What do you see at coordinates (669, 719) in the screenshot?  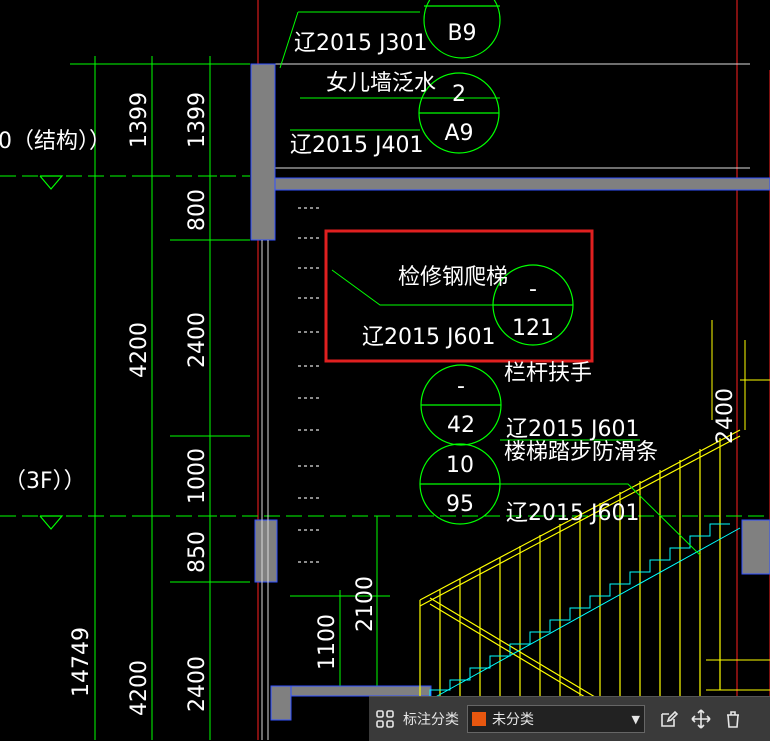 I see `edit-icon` at bounding box center [669, 719].